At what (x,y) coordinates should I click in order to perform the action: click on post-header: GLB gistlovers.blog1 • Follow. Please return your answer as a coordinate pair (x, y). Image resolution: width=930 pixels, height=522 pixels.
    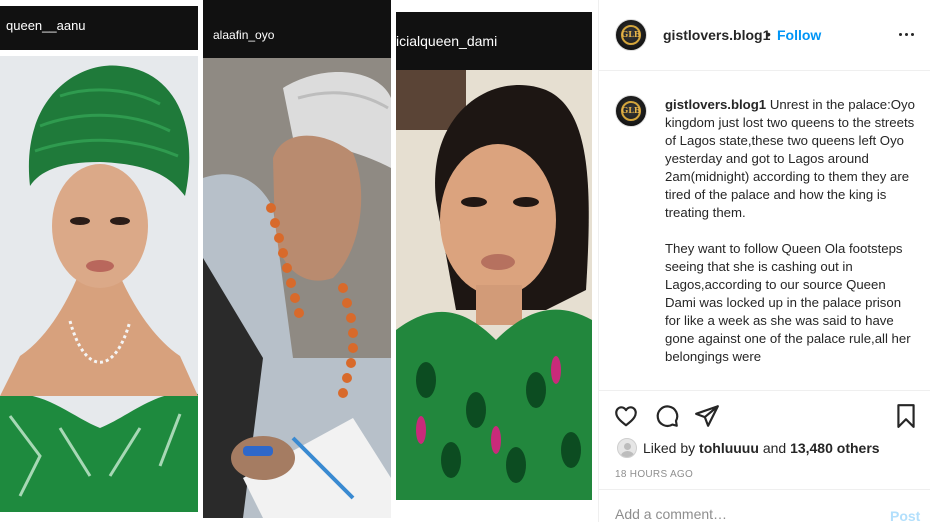
    Looking at the image, I should click on (764, 35).